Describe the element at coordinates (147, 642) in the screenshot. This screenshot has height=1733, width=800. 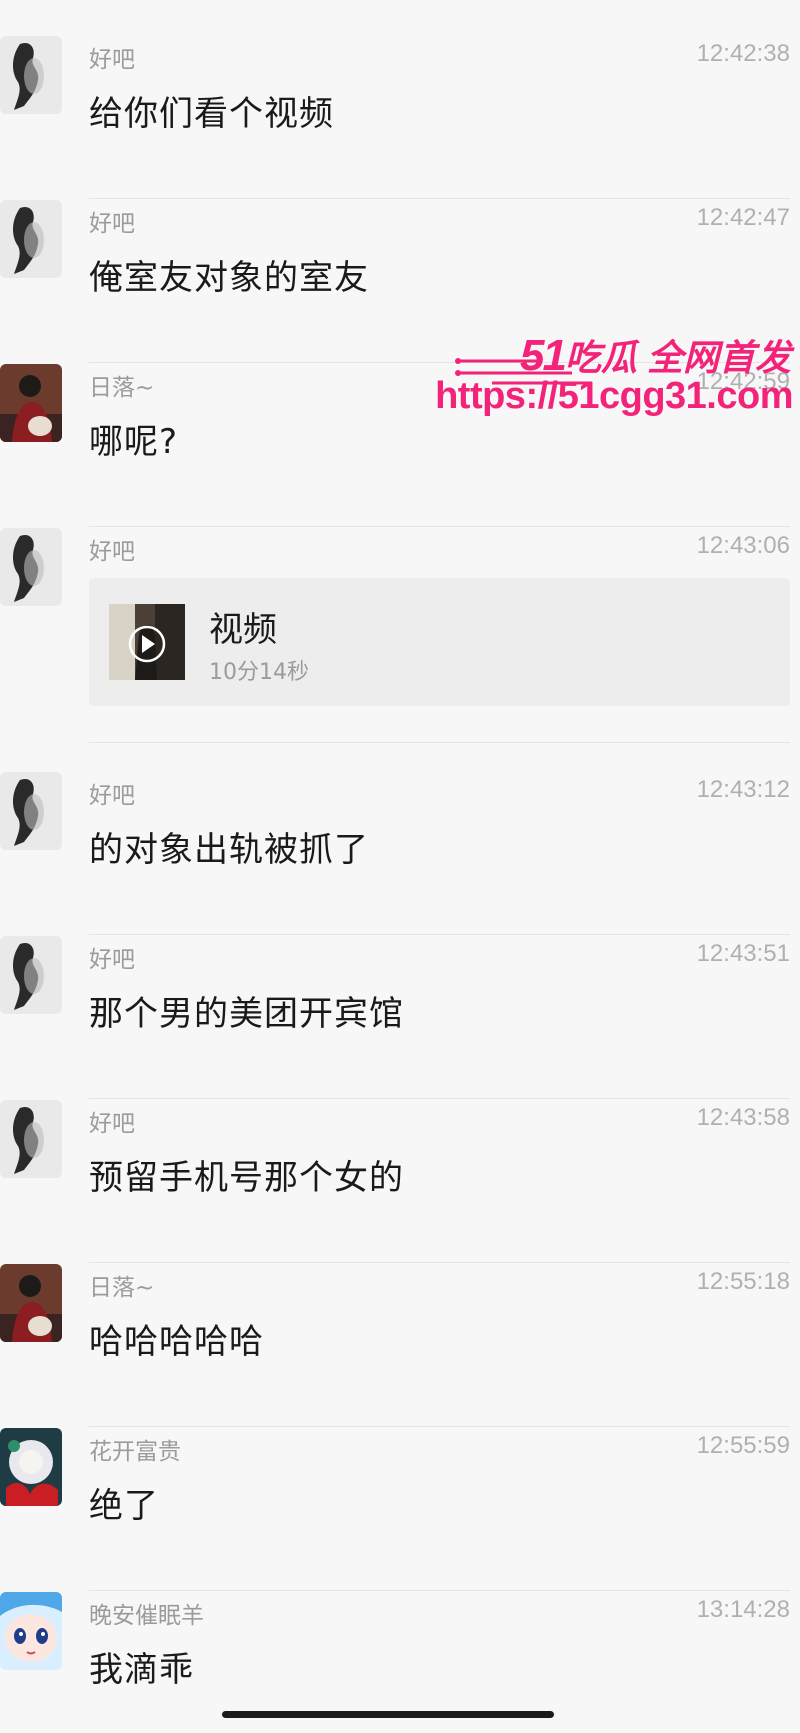
I see `video-thumbnail` at that location.